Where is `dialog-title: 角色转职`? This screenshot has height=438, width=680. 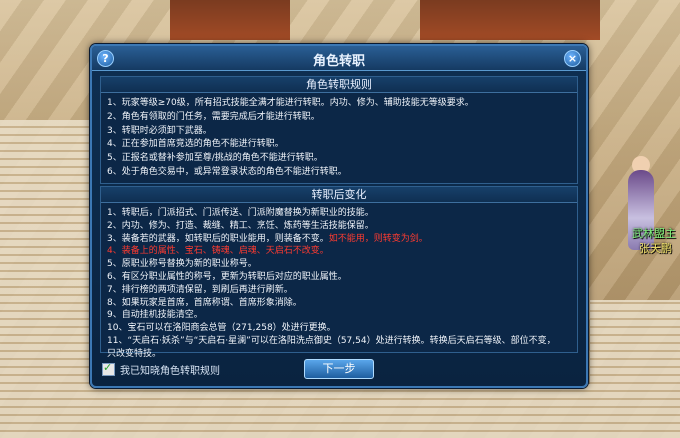
dialog-title: 角色转职 is located at coordinates (338, 61).